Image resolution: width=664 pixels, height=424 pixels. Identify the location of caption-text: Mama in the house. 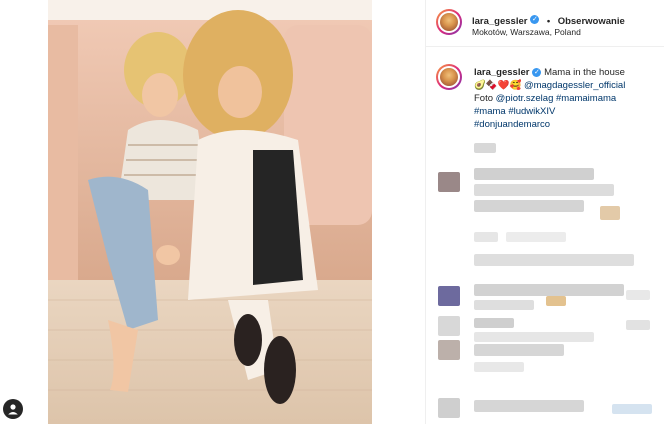
(584, 72).